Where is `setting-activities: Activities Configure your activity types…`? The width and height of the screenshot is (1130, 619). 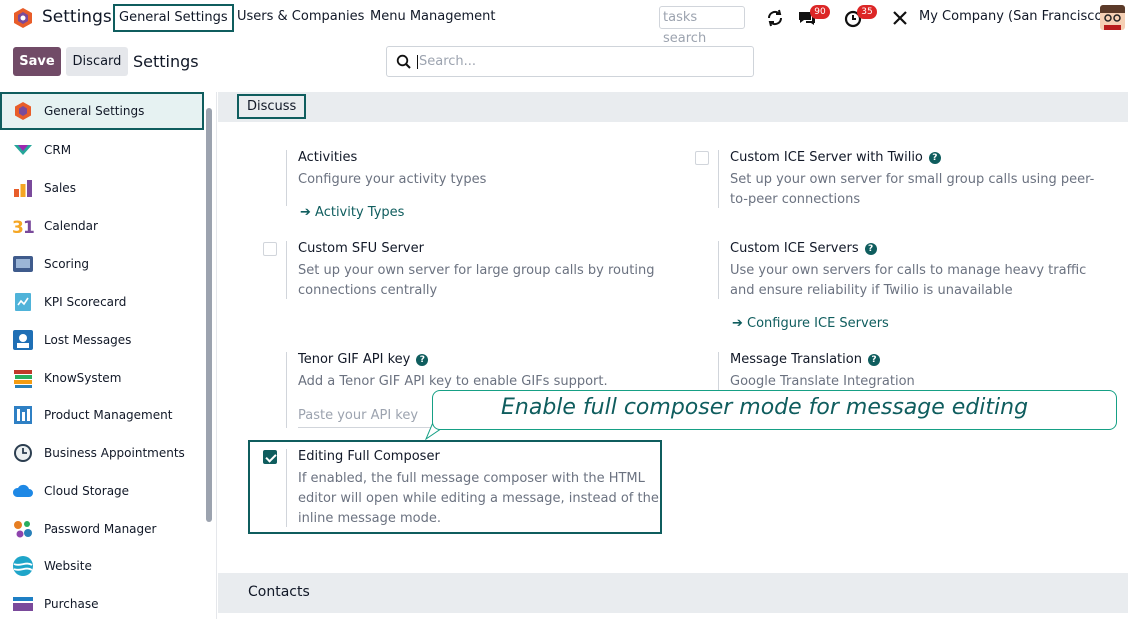 setting-activities: Activities Configure your activity types… is located at coordinates (486, 187).